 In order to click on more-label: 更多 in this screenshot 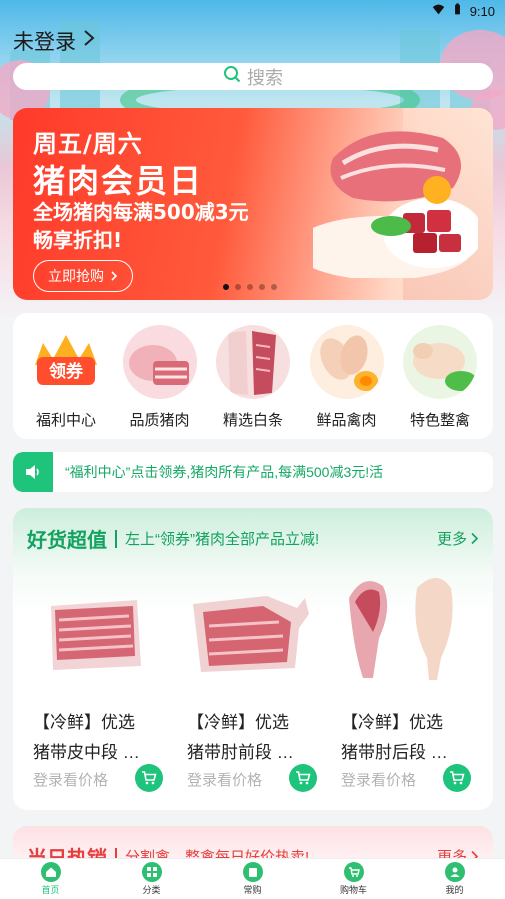, I will do `click(451, 539)`.